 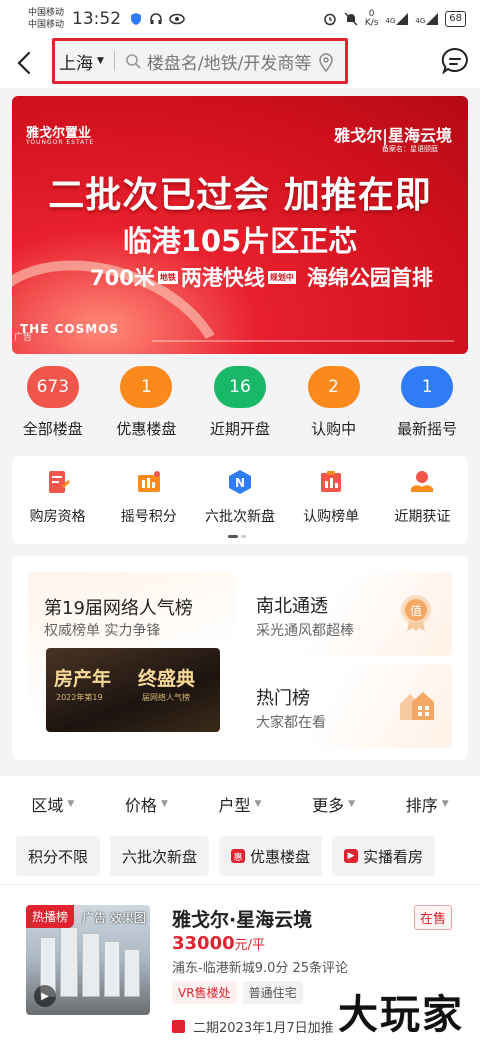 I want to click on calendar-icon, so click(x=178, y=1026).